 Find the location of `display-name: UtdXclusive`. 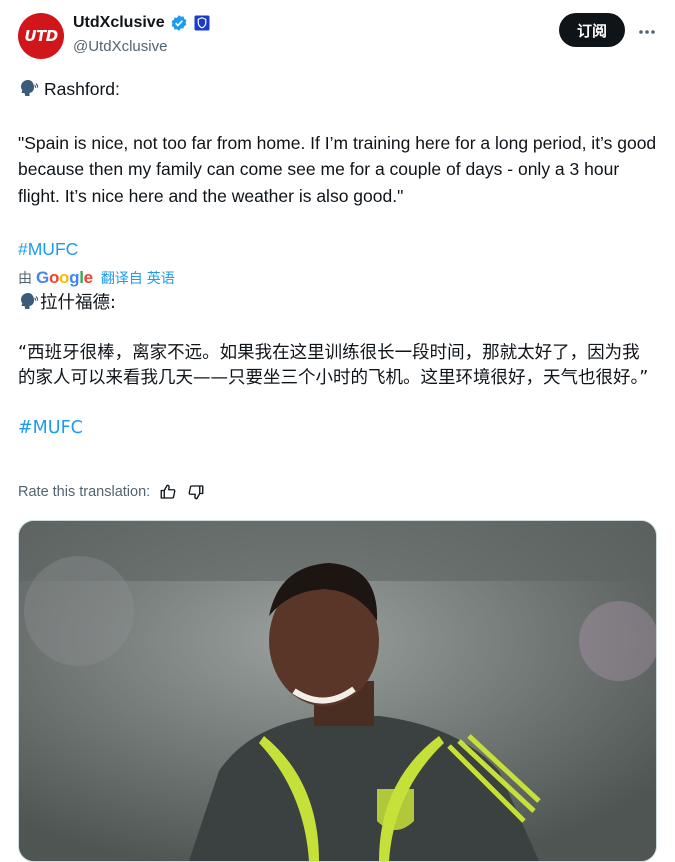

display-name: UtdXclusive is located at coordinates (119, 23).